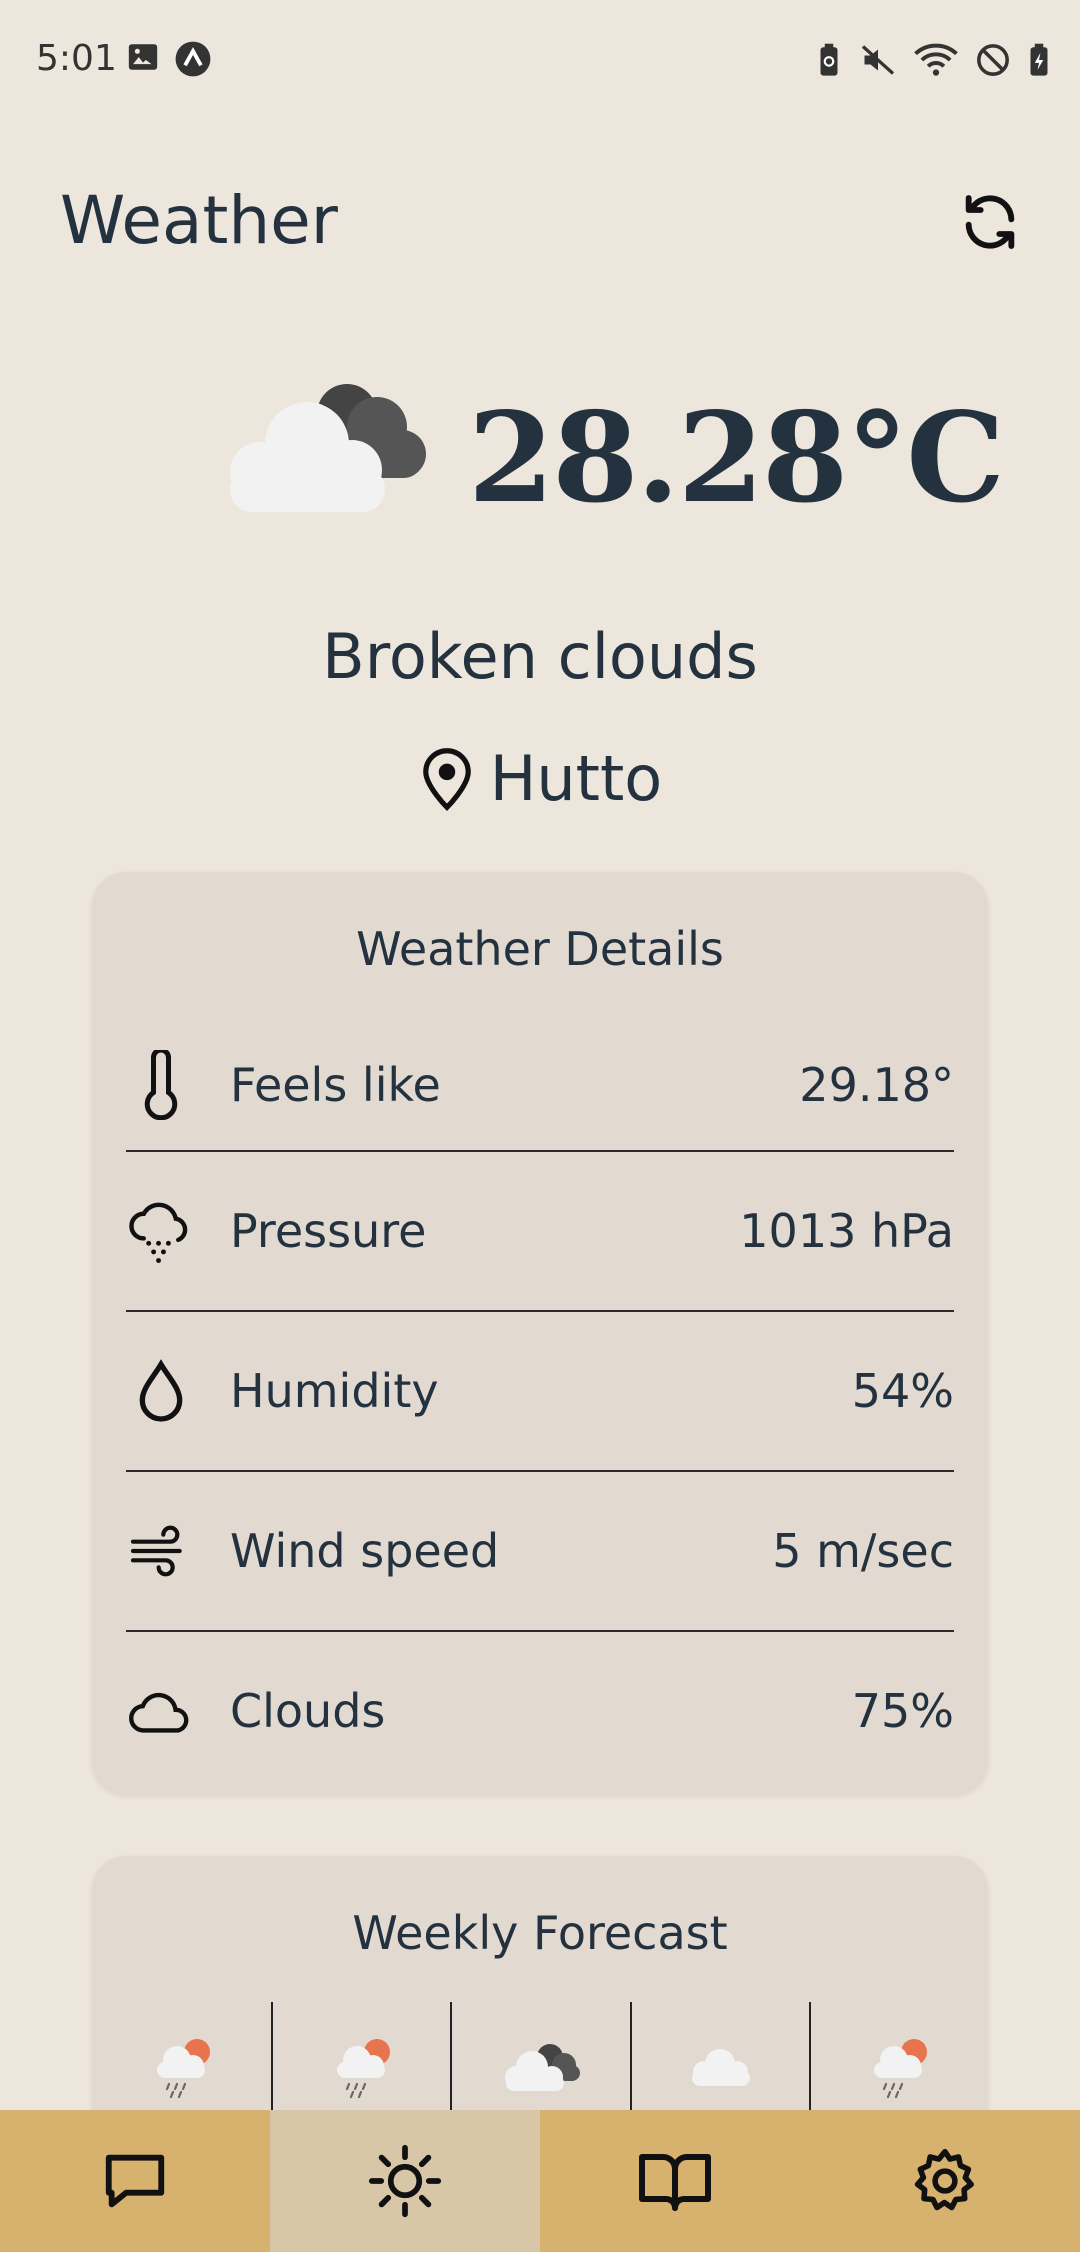 Image resolution: width=1080 pixels, height=2252 pixels. I want to click on detail-label: Pressure, so click(328, 1231).